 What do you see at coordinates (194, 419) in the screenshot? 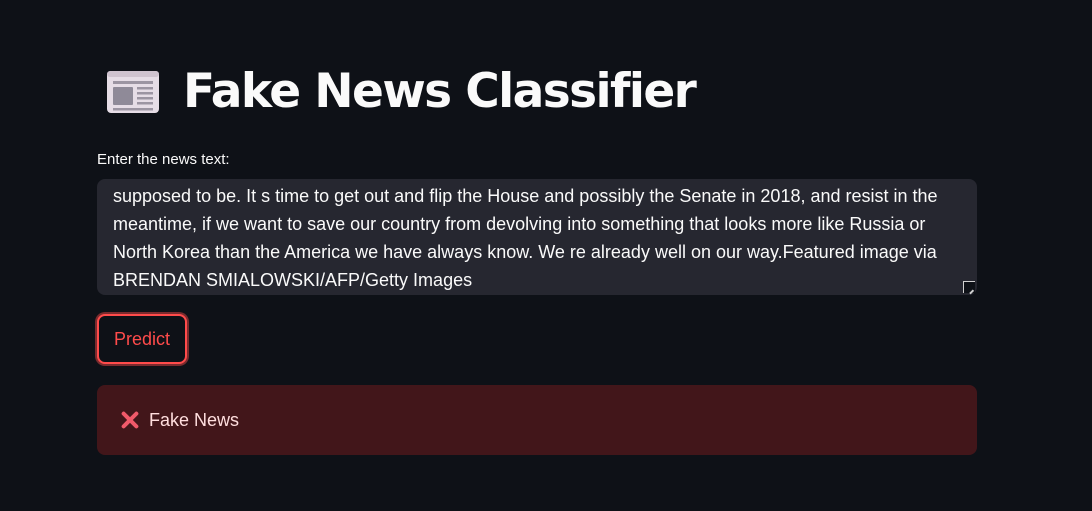
I see `result-text: Fake News` at bounding box center [194, 419].